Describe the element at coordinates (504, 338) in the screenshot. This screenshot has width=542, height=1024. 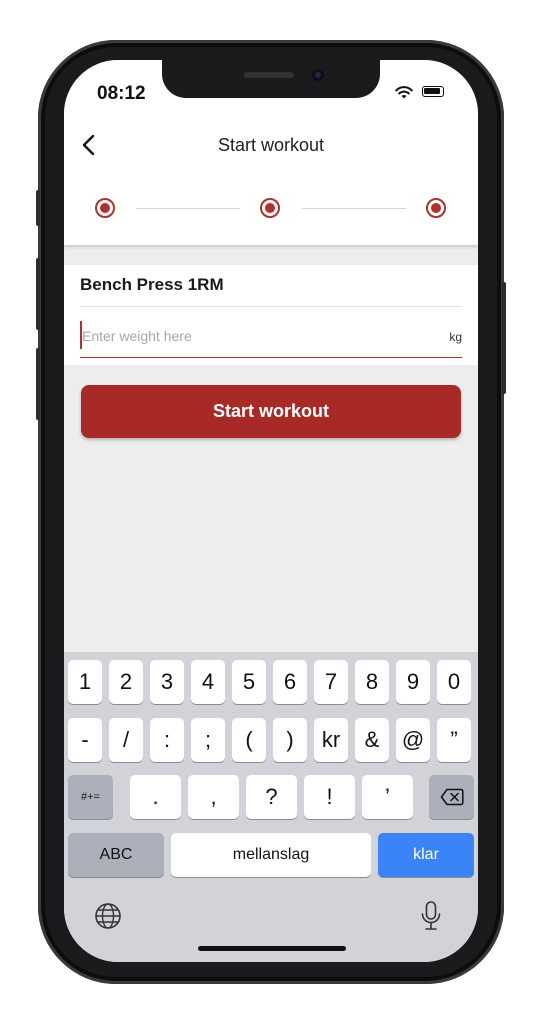
I see `side-button-power` at that location.